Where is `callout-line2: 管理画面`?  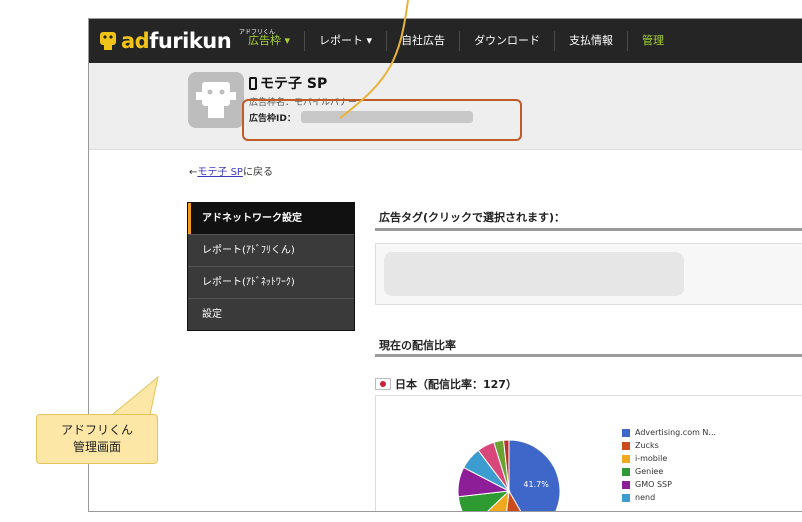 callout-line2: 管理画面 is located at coordinates (96, 447).